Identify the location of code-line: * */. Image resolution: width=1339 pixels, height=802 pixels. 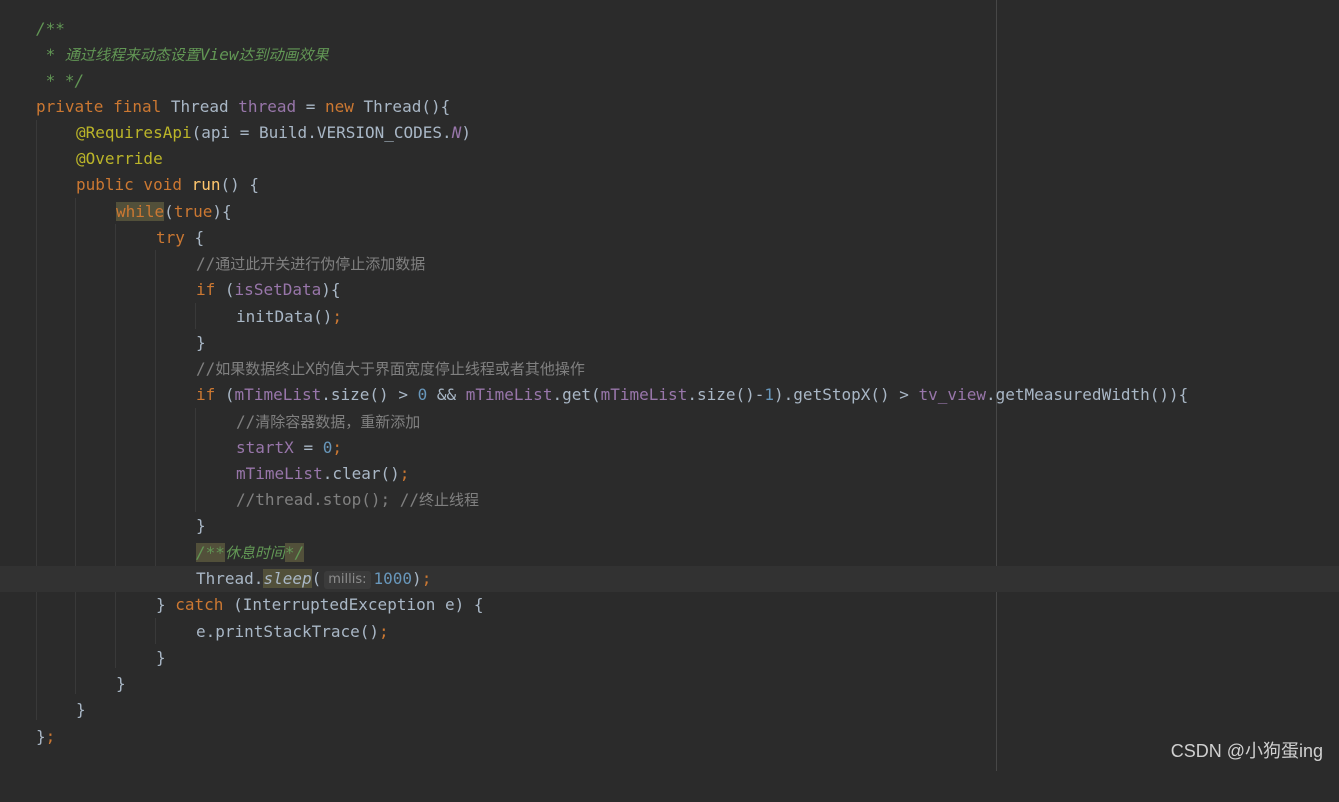
(669, 81).